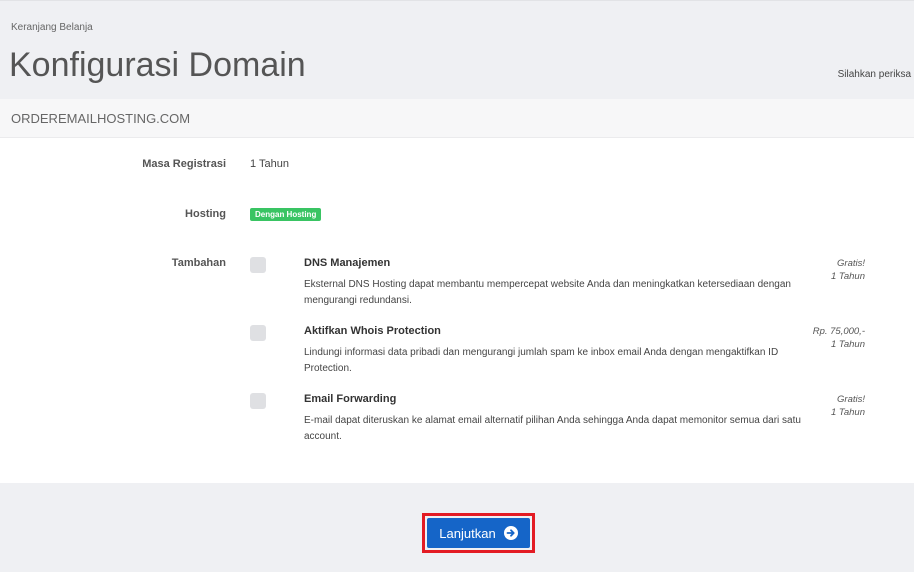 The height and width of the screenshot is (572, 914). Describe the element at coordinates (198, 263) in the screenshot. I see `addons-label: Tambahan` at that location.